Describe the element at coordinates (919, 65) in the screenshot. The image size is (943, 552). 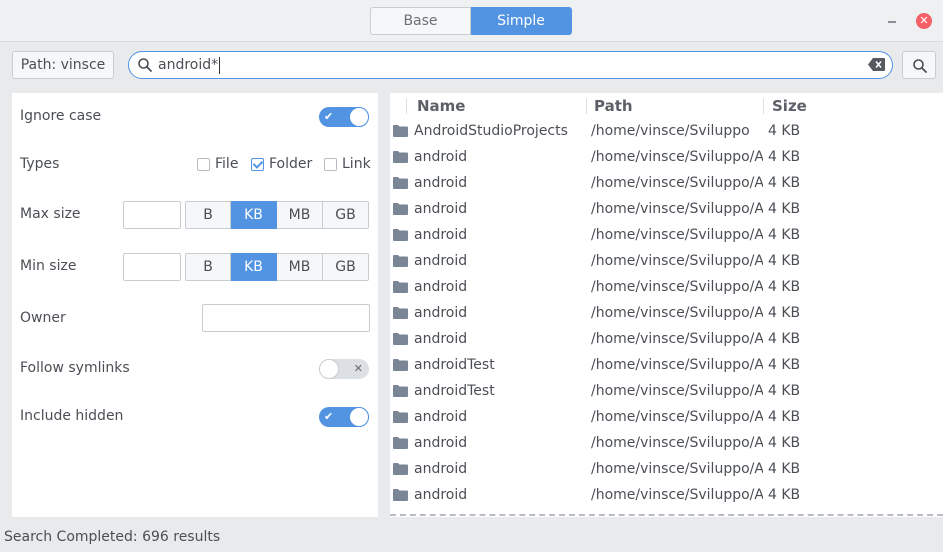
I see `search-button` at that location.